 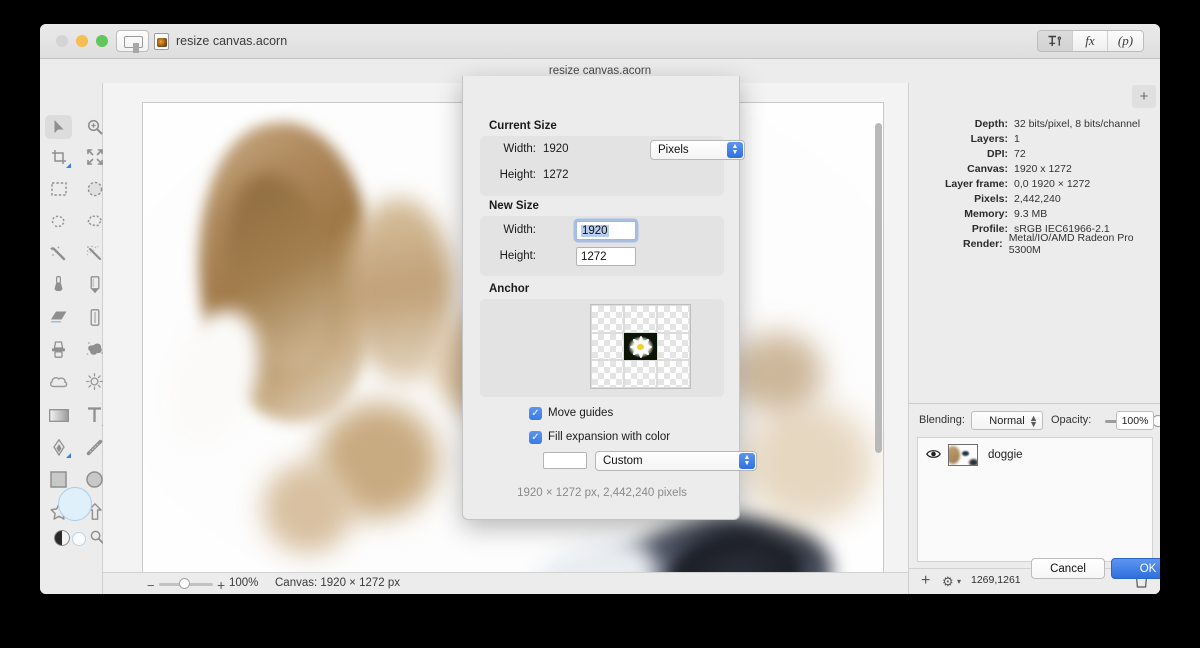 What do you see at coordinates (523, 126) in the screenshot?
I see `current-size-heading: Current Size` at bounding box center [523, 126].